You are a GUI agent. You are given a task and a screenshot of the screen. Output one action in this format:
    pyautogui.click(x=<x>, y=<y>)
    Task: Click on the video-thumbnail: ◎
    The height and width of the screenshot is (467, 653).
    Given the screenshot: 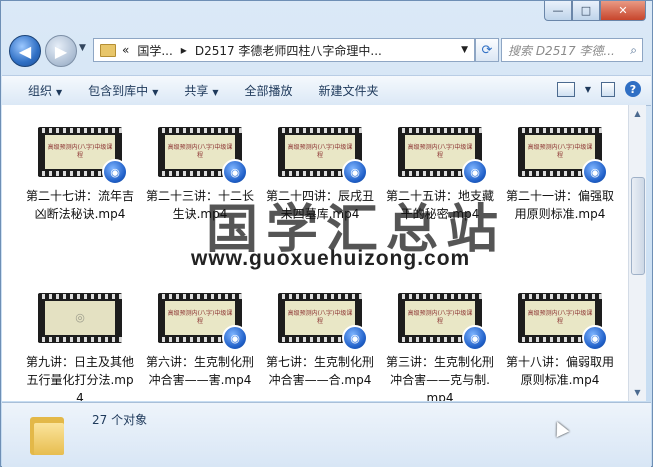 What is the action you would take?
    pyautogui.click(x=80, y=318)
    